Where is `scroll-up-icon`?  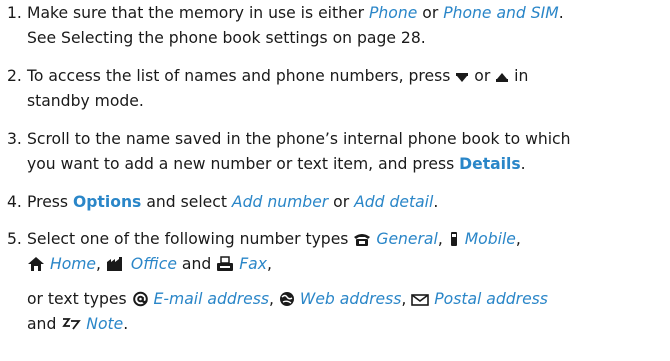
scroll-up-icon is located at coordinates (502, 77).